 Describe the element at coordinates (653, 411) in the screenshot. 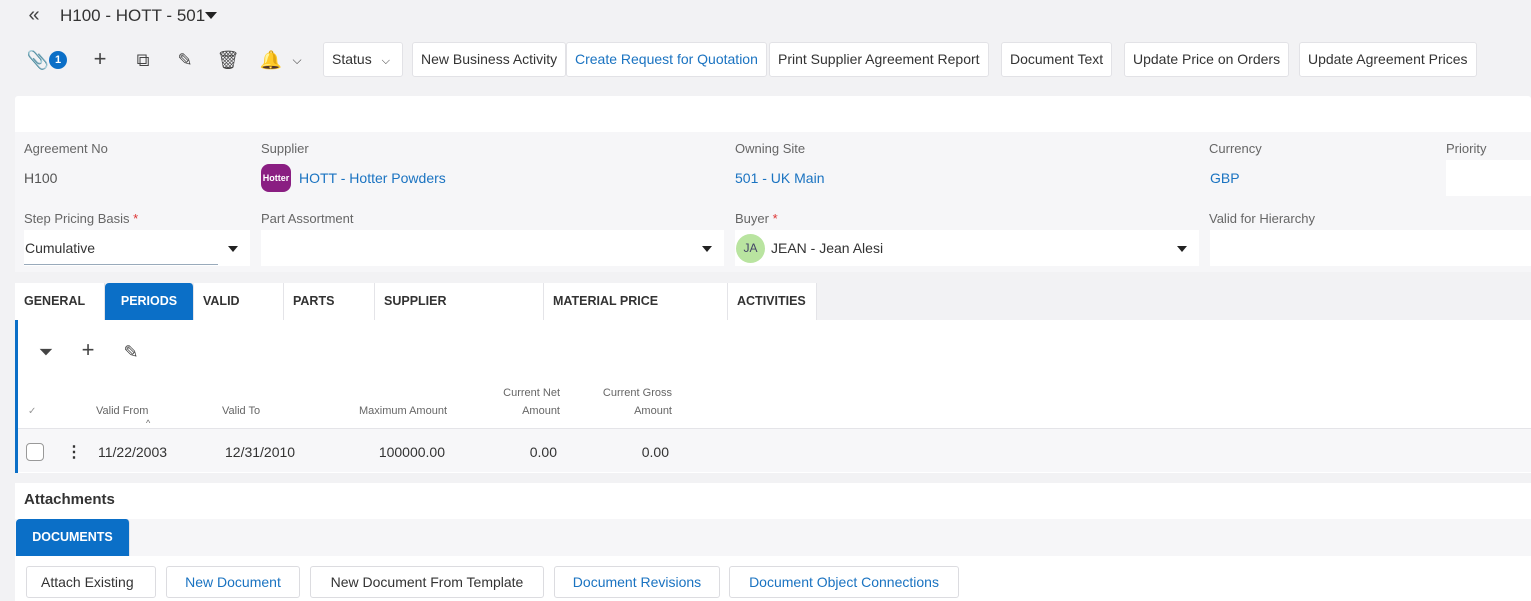

I see `col-gross-line2: Amount` at that location.